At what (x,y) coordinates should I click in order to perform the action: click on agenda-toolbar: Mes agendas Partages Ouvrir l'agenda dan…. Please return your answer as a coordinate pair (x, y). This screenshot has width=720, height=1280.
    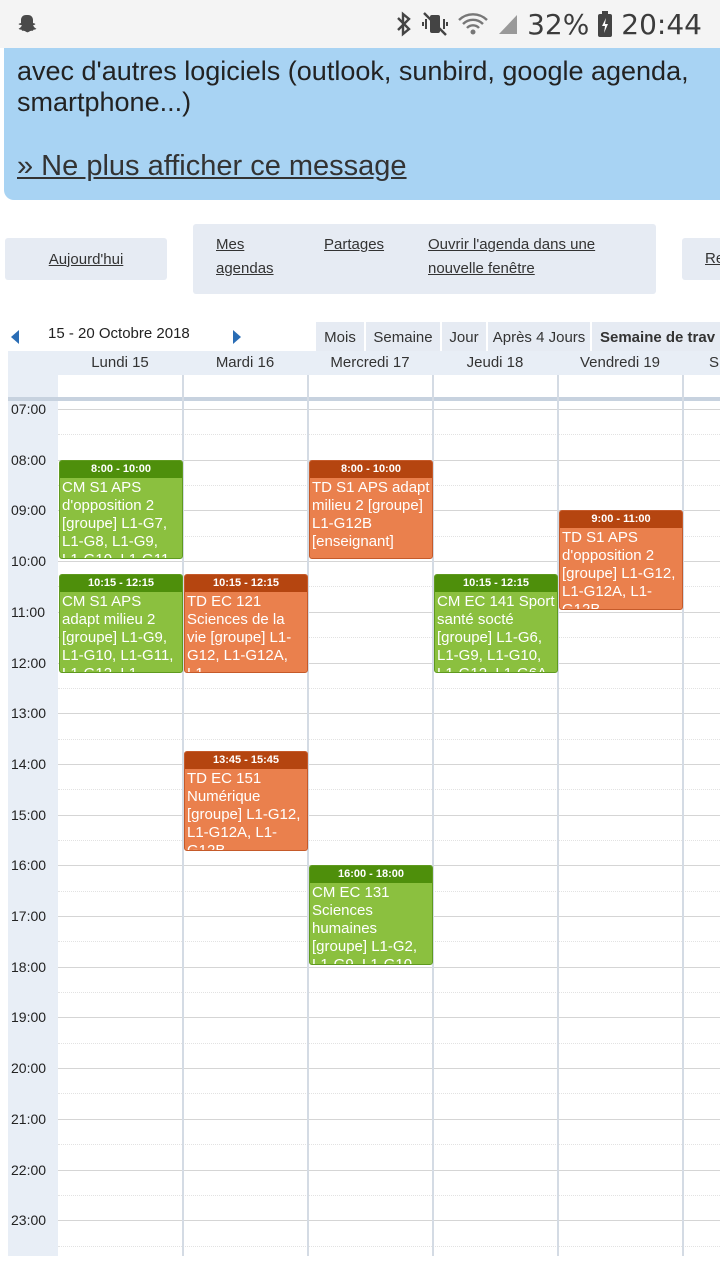
    Looking at the image, I should click on (424, 259).